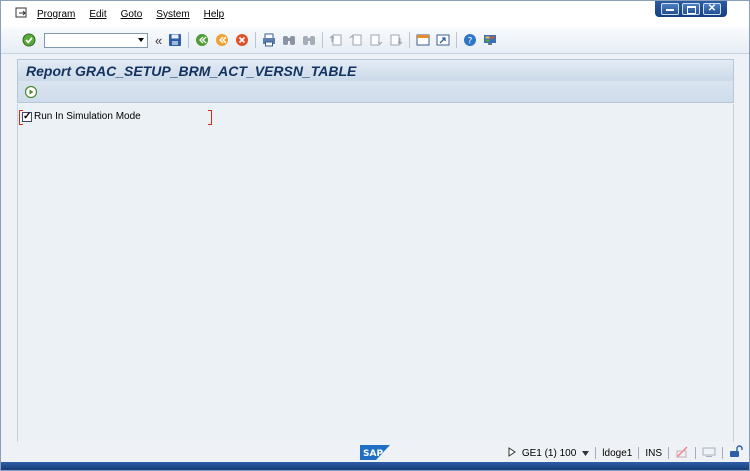 The image size is (750, 471). I want to click on find-icon, so click(289, 40).